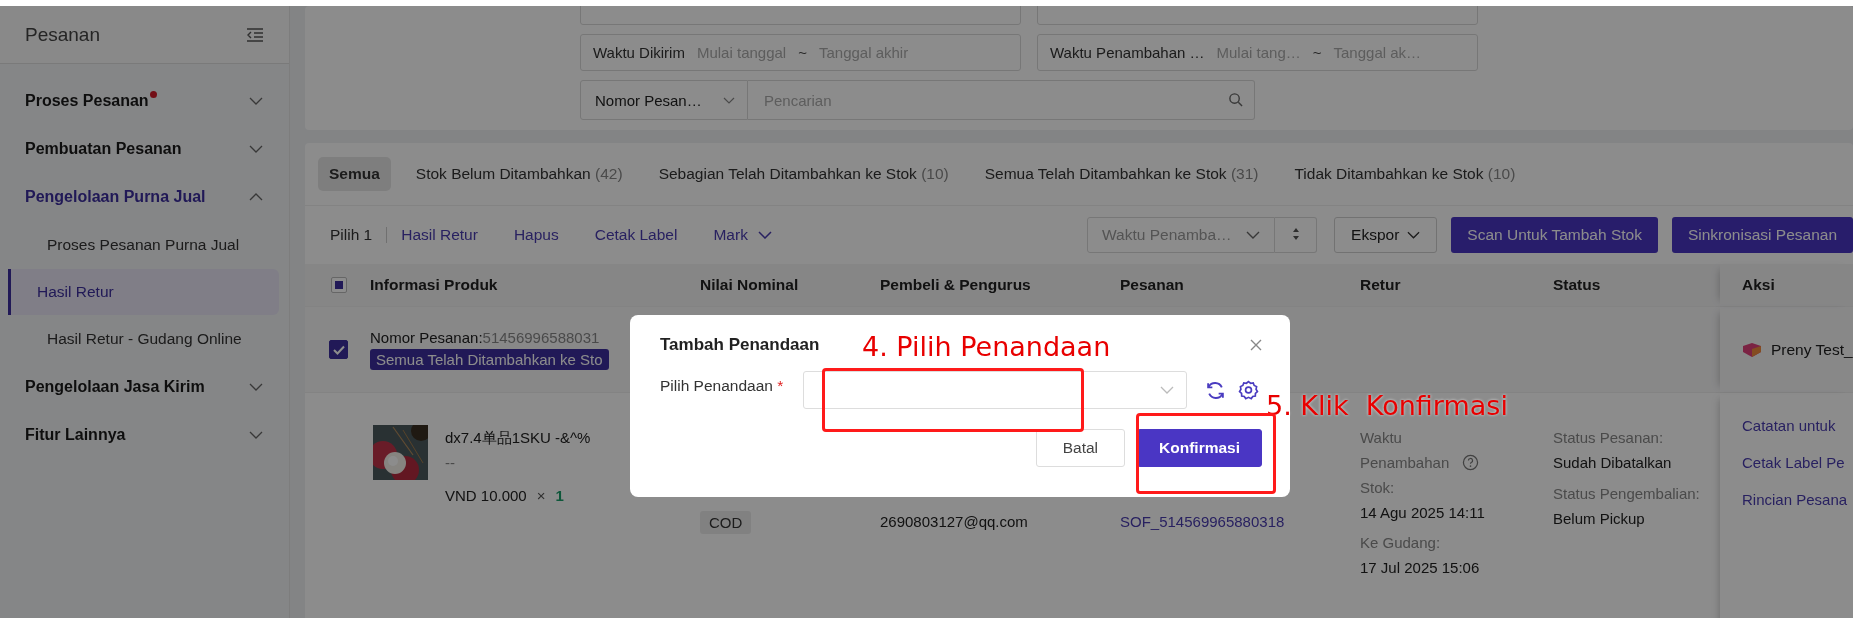 The image size is (1853, 618). Describe the element at coordinates (1405, 174) in the screenshot. I see `tab: Tidak Ditambahkan ke Stok (10)` at that location.